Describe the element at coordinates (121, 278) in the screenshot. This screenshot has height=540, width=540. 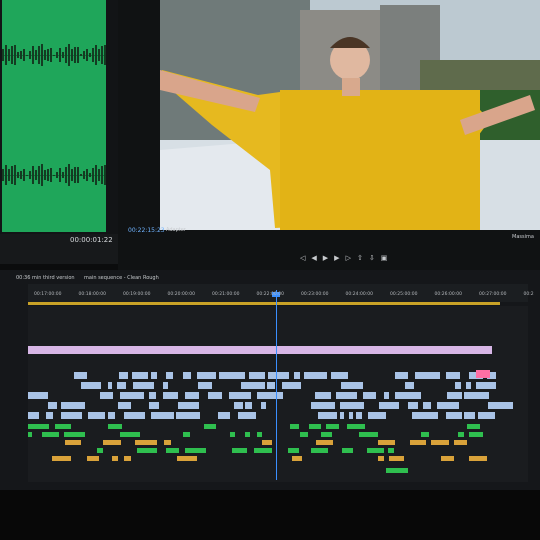
I see `sequence-tab-2: main sequence - Clean Rough` at that location.